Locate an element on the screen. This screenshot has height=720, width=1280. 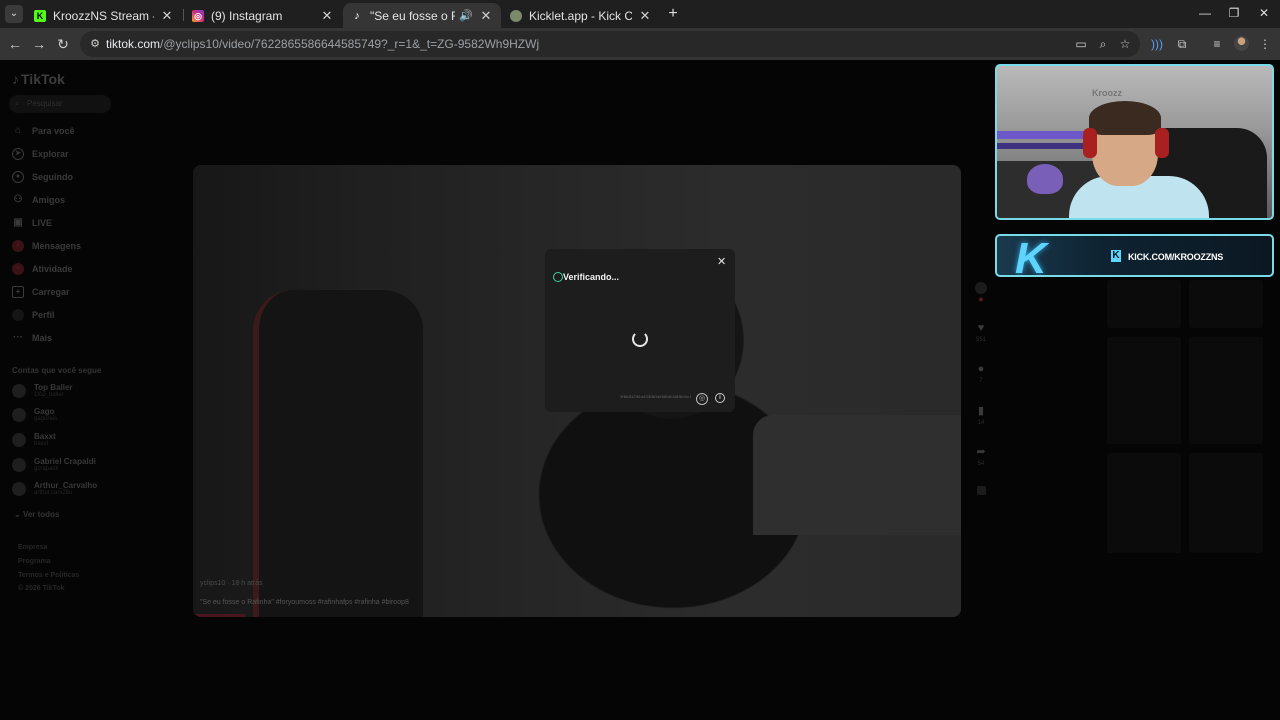
back-icon: ← is located at coordinates (15, 44).